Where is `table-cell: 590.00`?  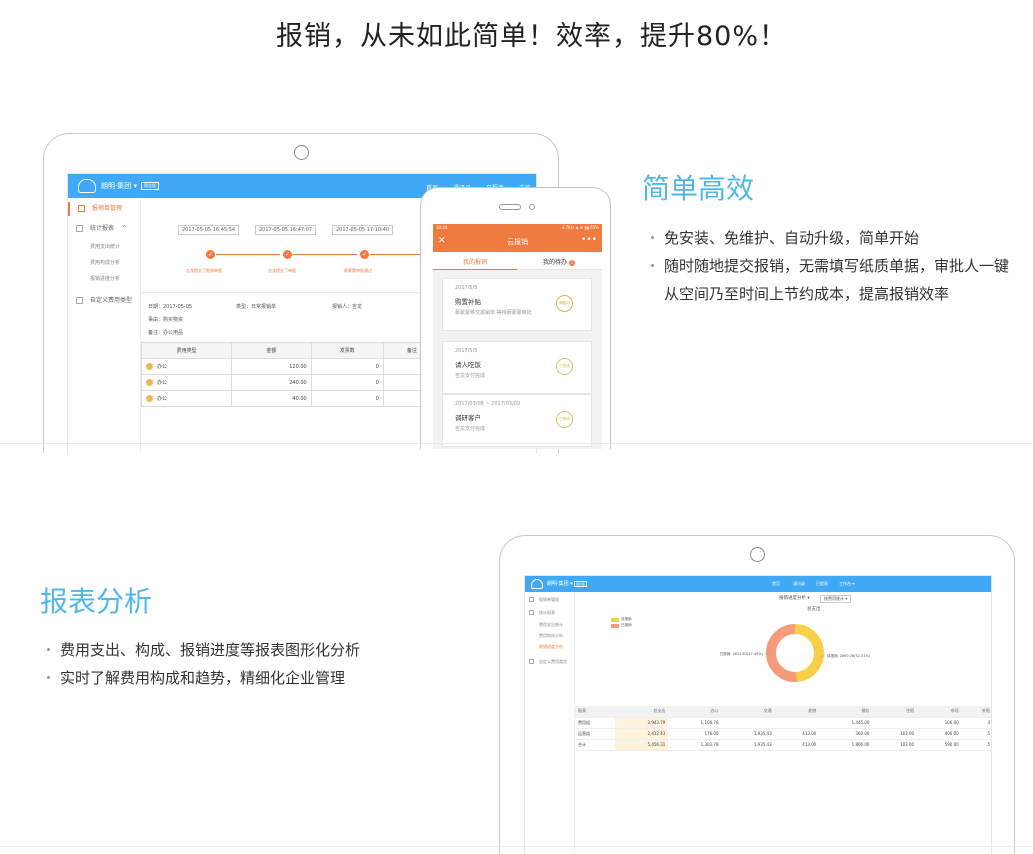 table-cell: 590.00 is located at coordinates (939, 745).